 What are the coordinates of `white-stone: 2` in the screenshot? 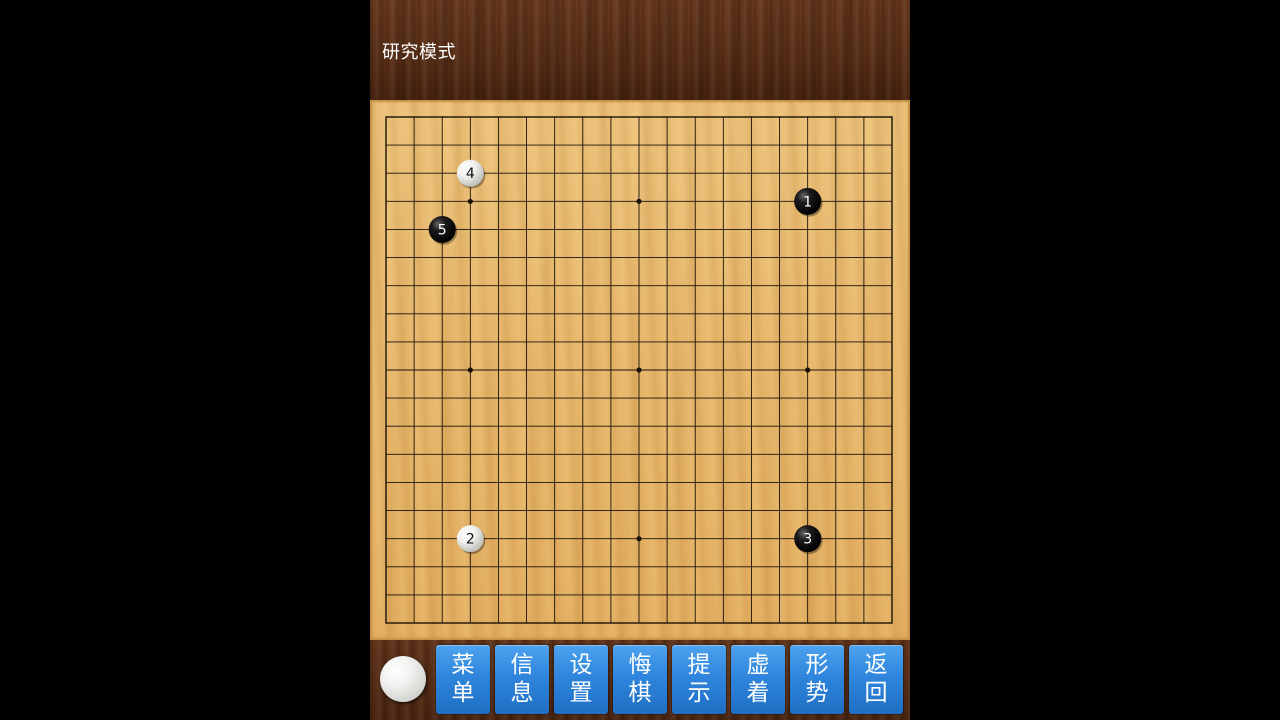 It's located at (471, 539).